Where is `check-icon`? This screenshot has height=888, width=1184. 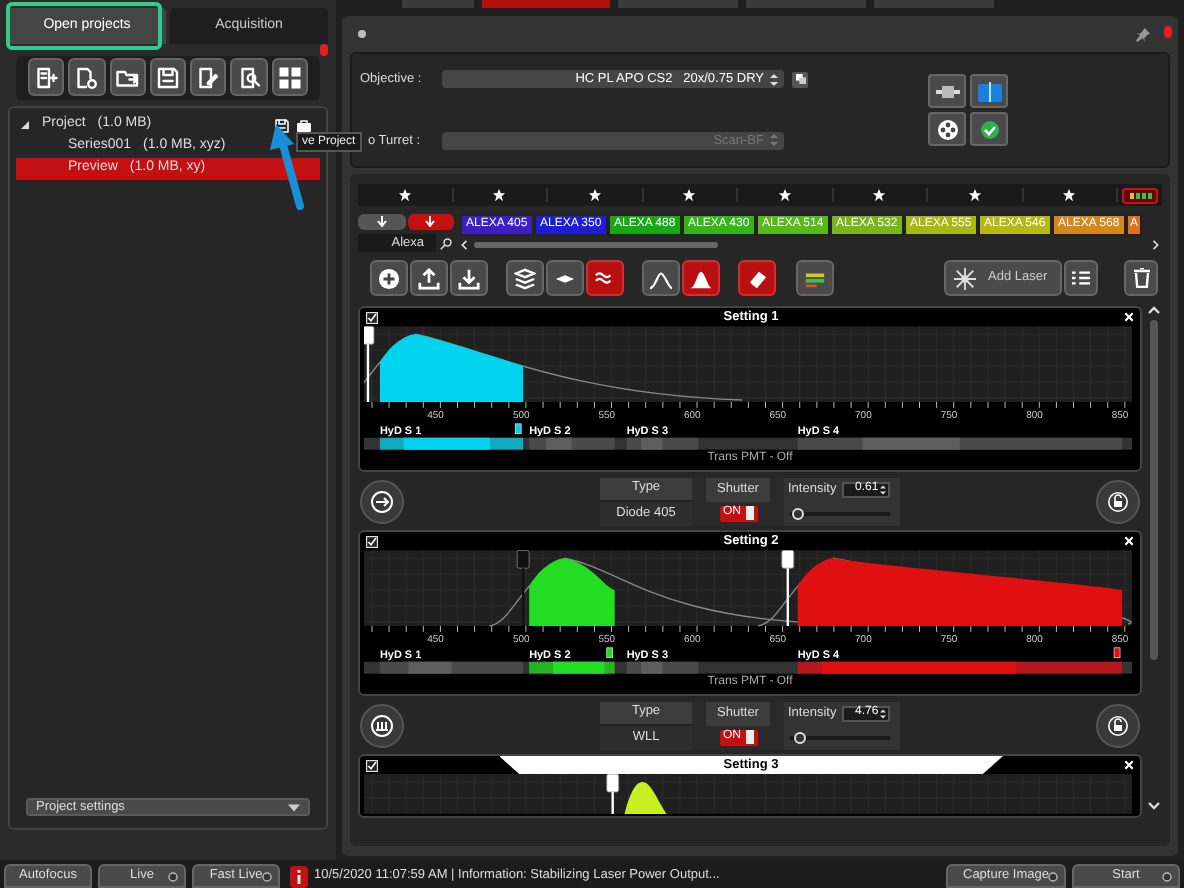 check-icon is located at coordinates (989, 129).